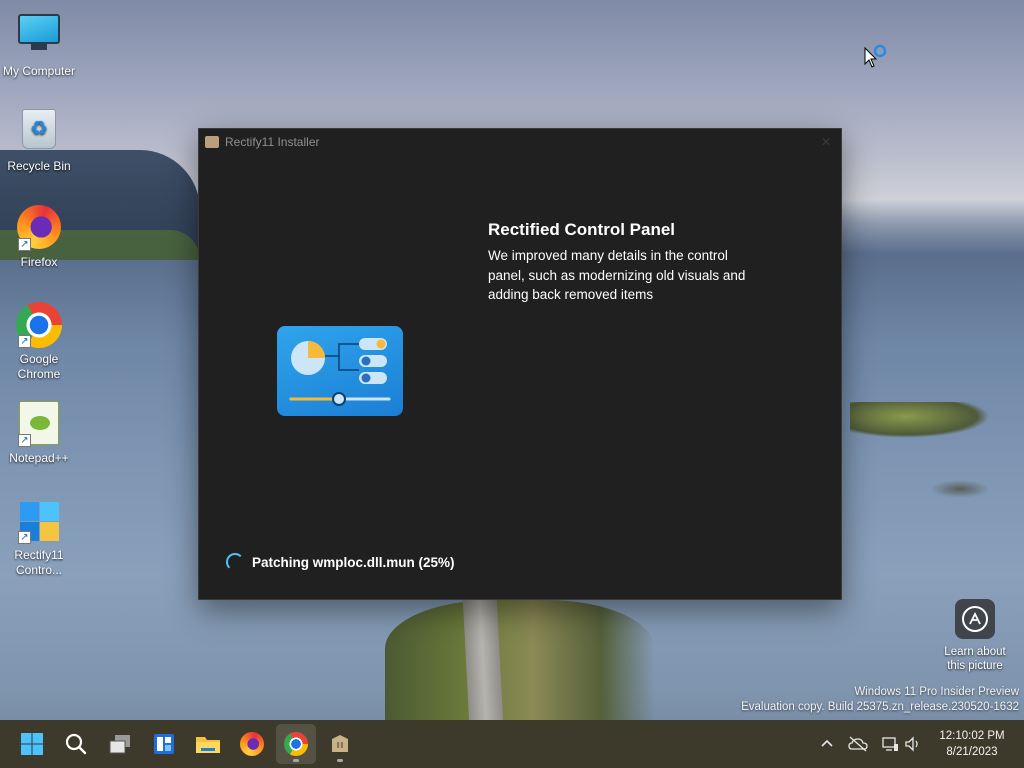  What do you see at coordinates (972, 744) in the screenshot?
I see `taskbar-clock: 12:10:02 PM 8/21/2023` at bounding box center [972, 744].